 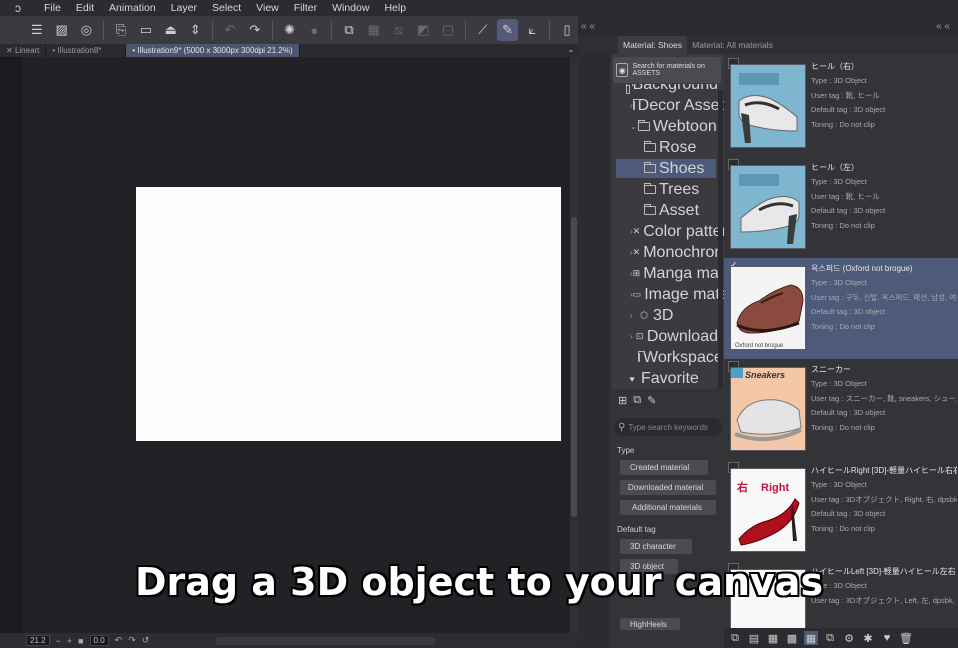 What do you see at coordinates (399, 30) in the screenshot?
I see `fill-icon: ⧅` at bounding box center [399, 30].